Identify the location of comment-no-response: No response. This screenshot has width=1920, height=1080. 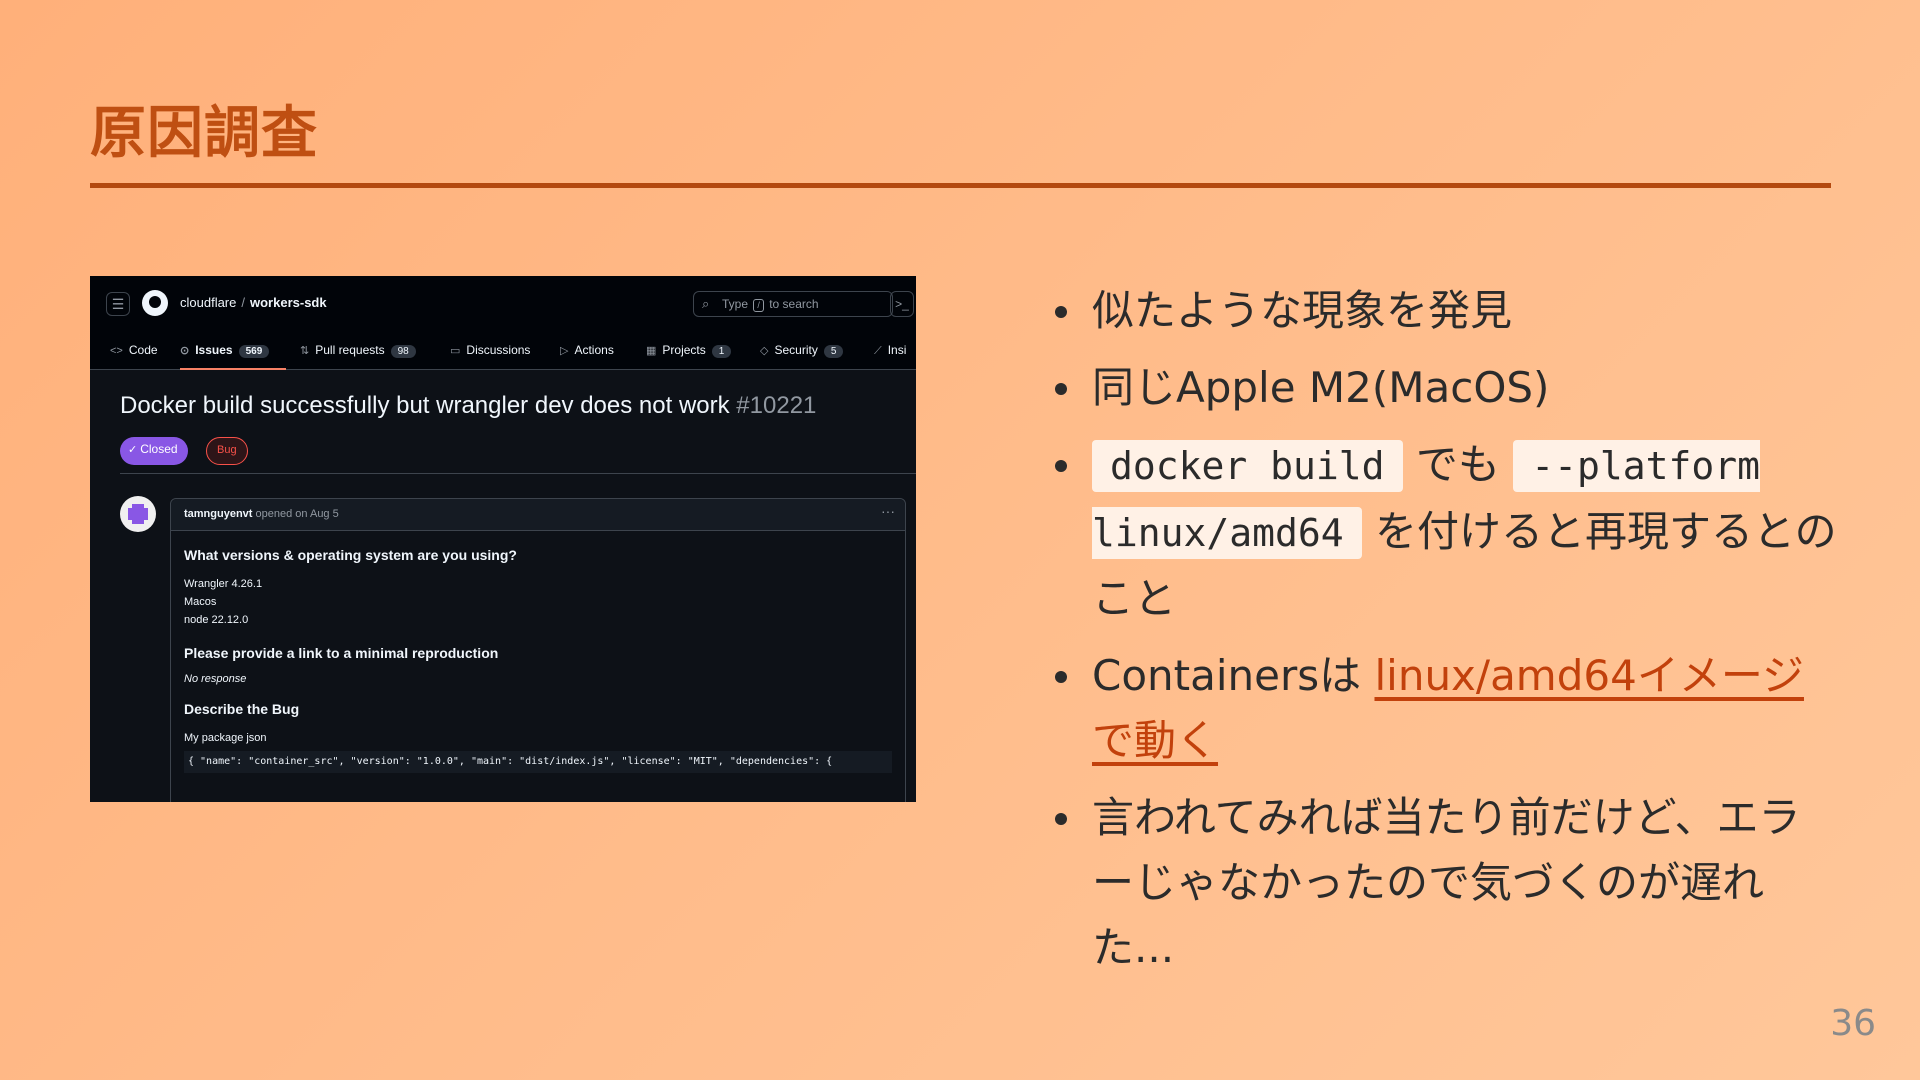
(215, 679).